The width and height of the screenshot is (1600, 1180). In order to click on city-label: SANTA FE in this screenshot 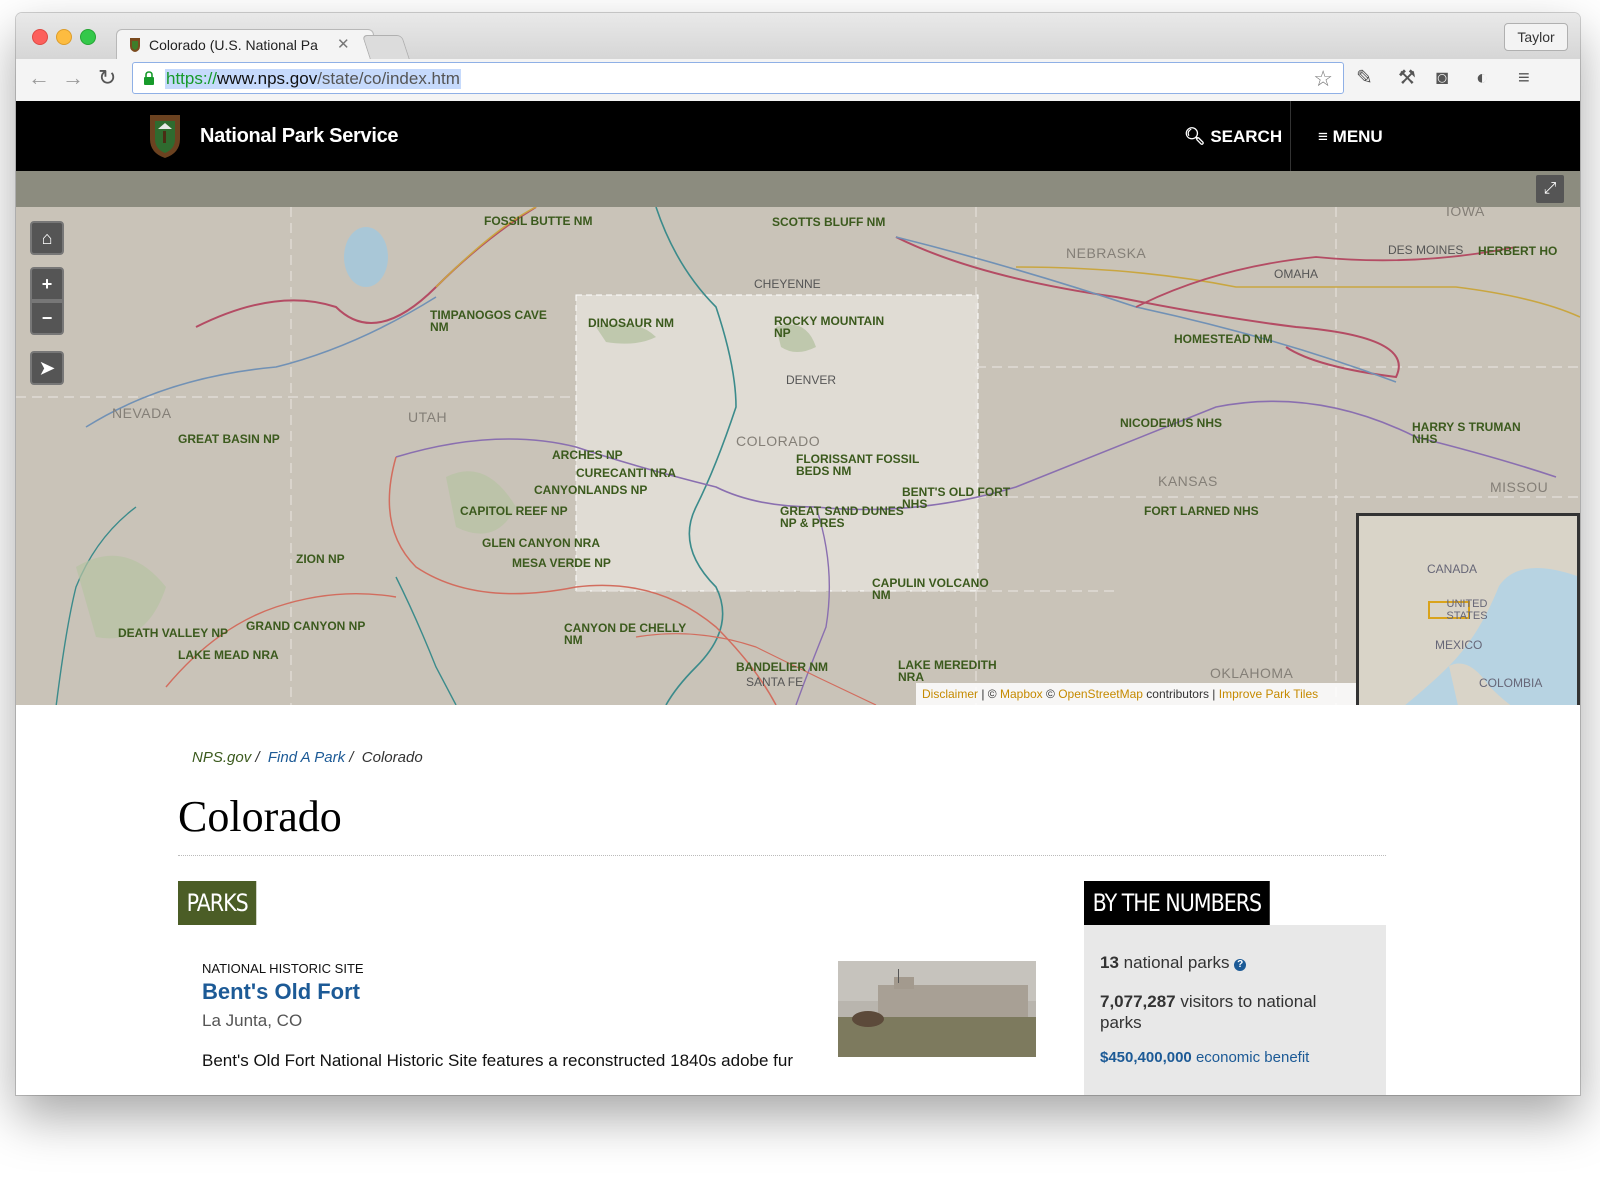, I will do `click(775, 682)`.